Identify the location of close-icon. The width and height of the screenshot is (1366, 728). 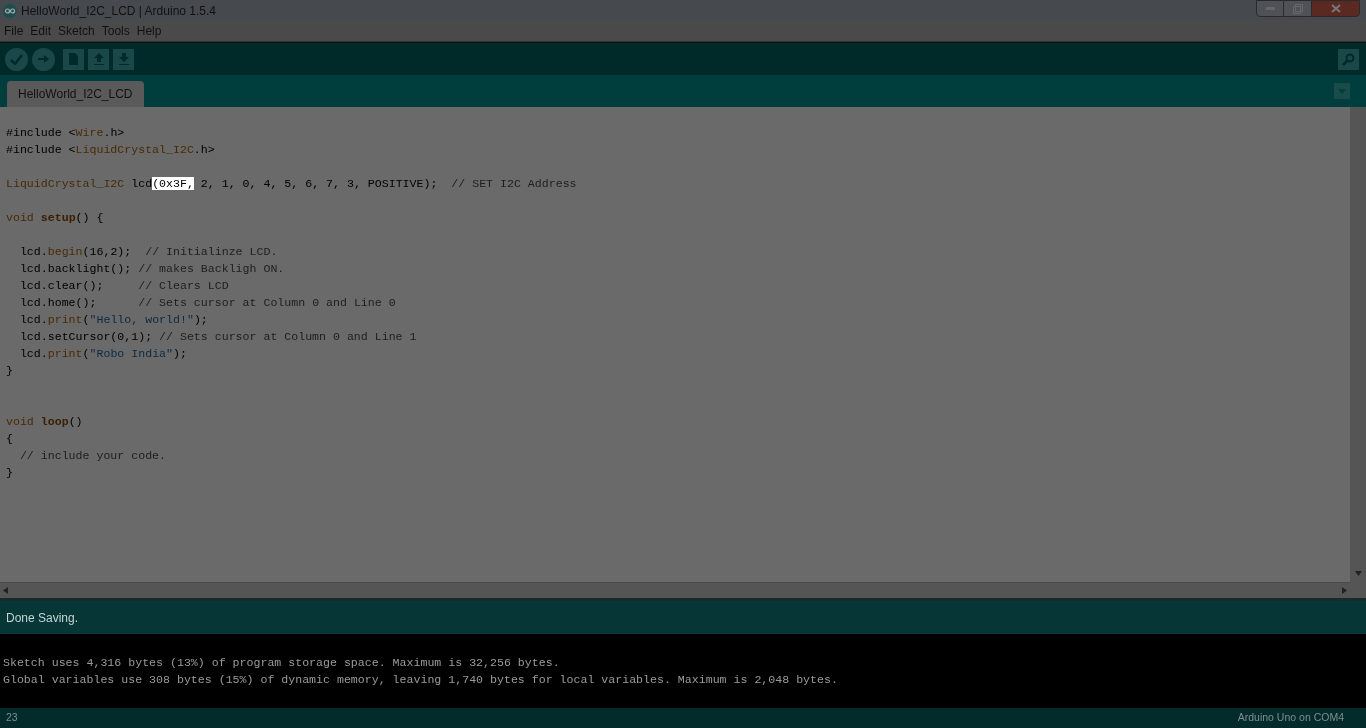
(1335, 8).